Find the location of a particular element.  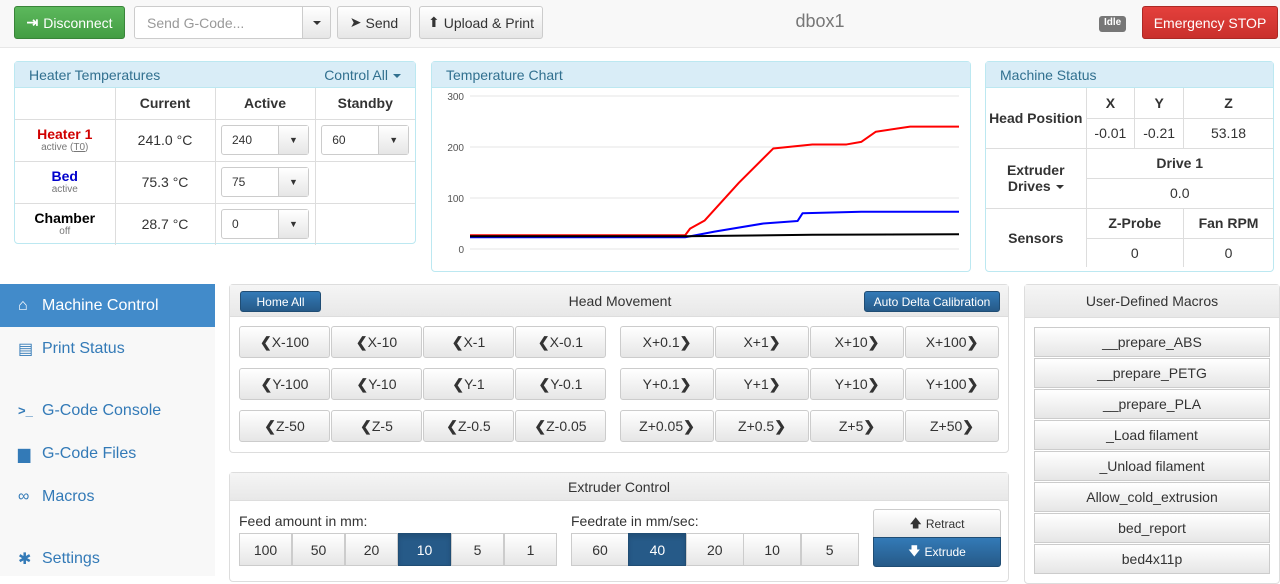

sidebar-item-print-status: ▤ Print Status is located at coordinates (107, 348).